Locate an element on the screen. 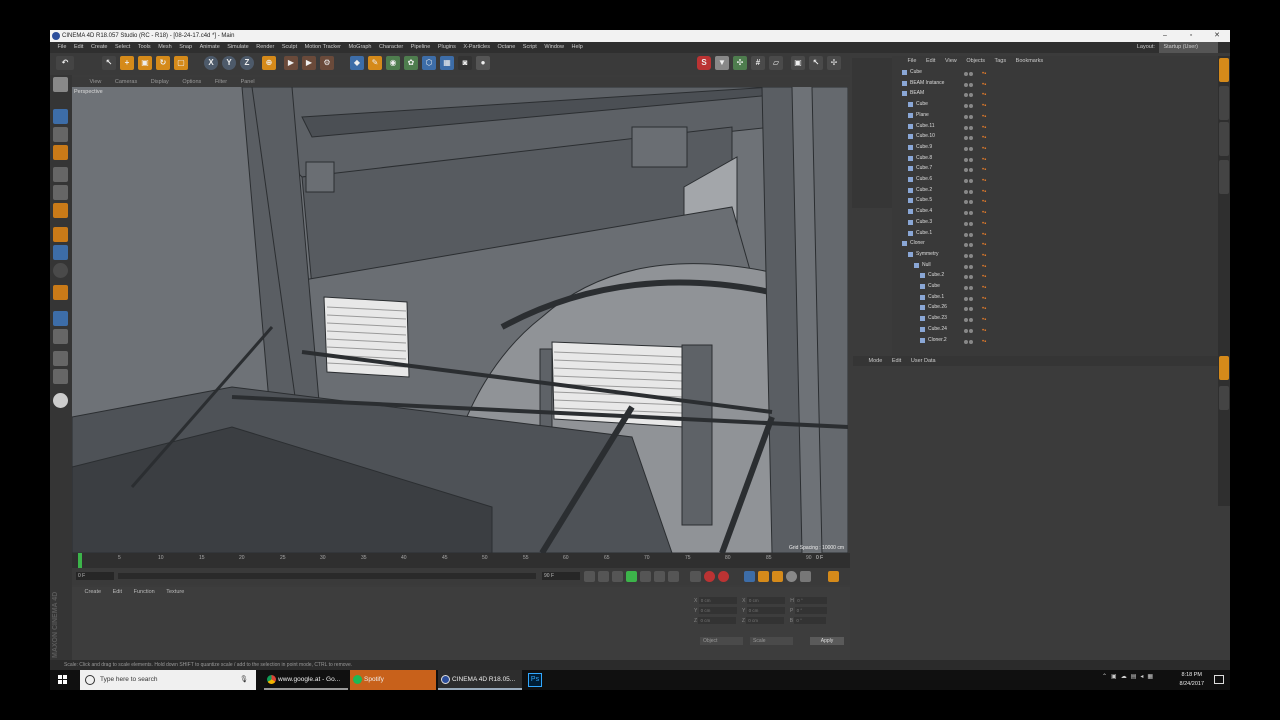 Image resolution: width=1280 pixels, height=720 pixels. snap-icon: ✣ is located at coordinates (740, 63).